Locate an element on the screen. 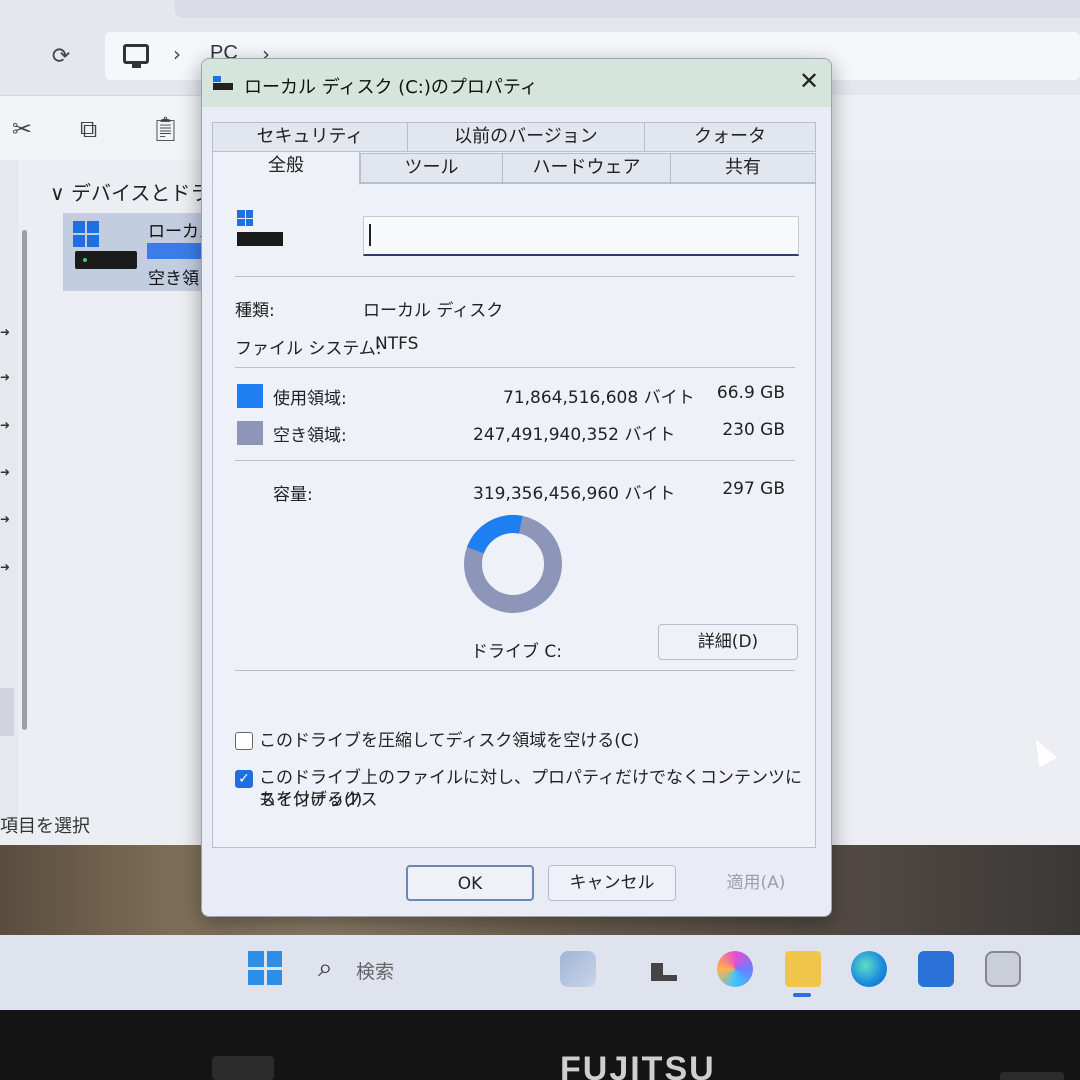  capacity-size: 297 GB is located at coordinates (753, 489).